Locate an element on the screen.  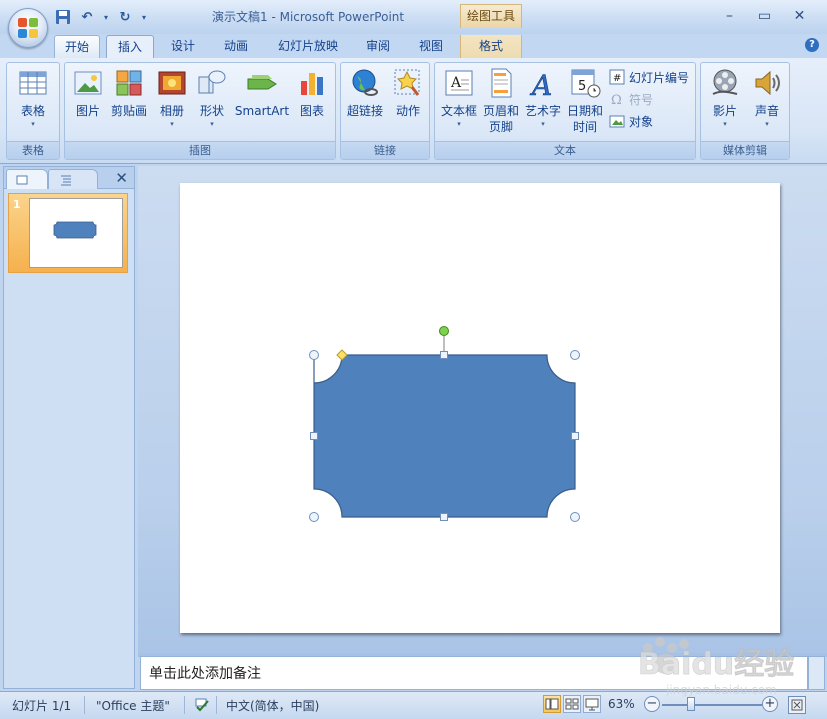
quick-access-toolbar: ↶ ▾ ↻ ▾ is located at coordinates (101, 17).